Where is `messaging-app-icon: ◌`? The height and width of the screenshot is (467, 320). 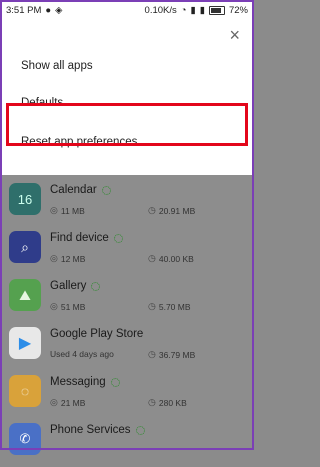 messaging-app-icon: ◌ is located at coordinates (25, 391).